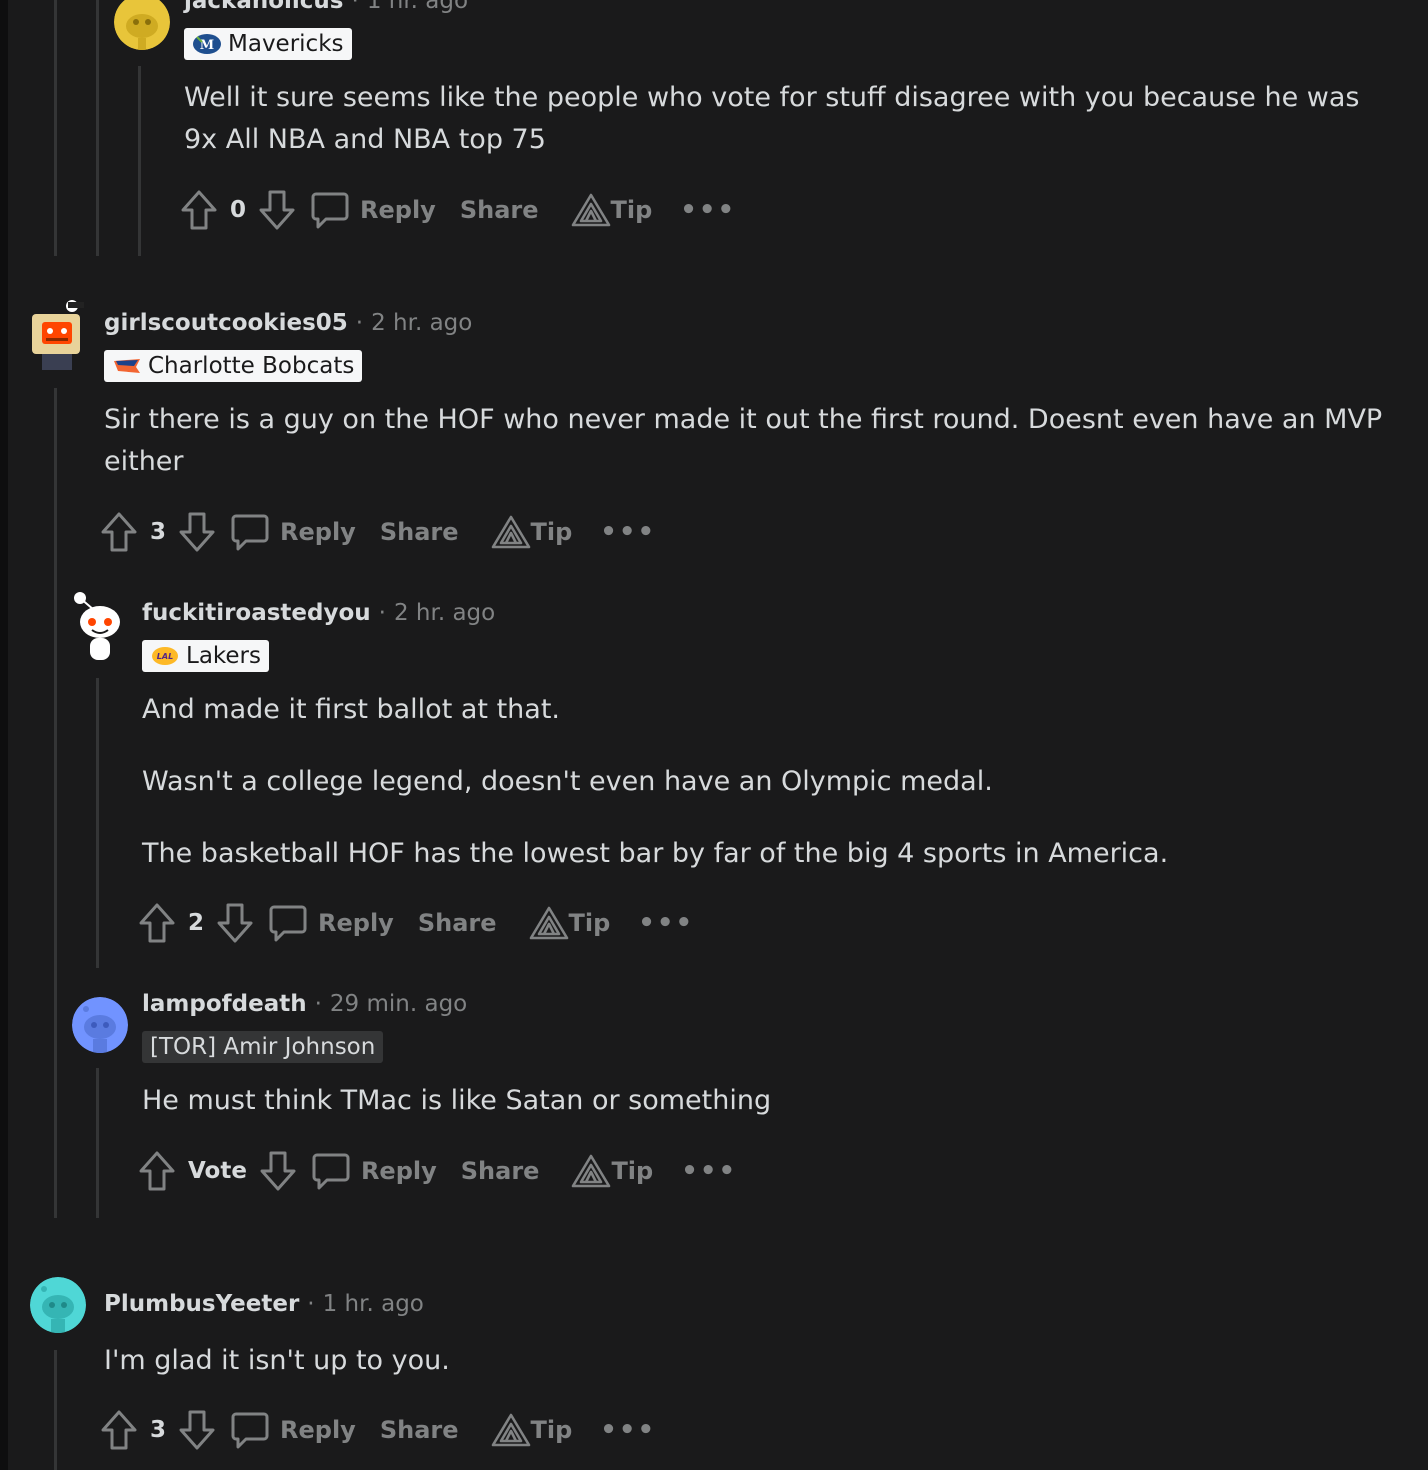 This screenshot has height=1470, width=1428. Describe the element at coordinates (226, 323) in the screenshot. I see `username: girlscoutcookies05` at that location.